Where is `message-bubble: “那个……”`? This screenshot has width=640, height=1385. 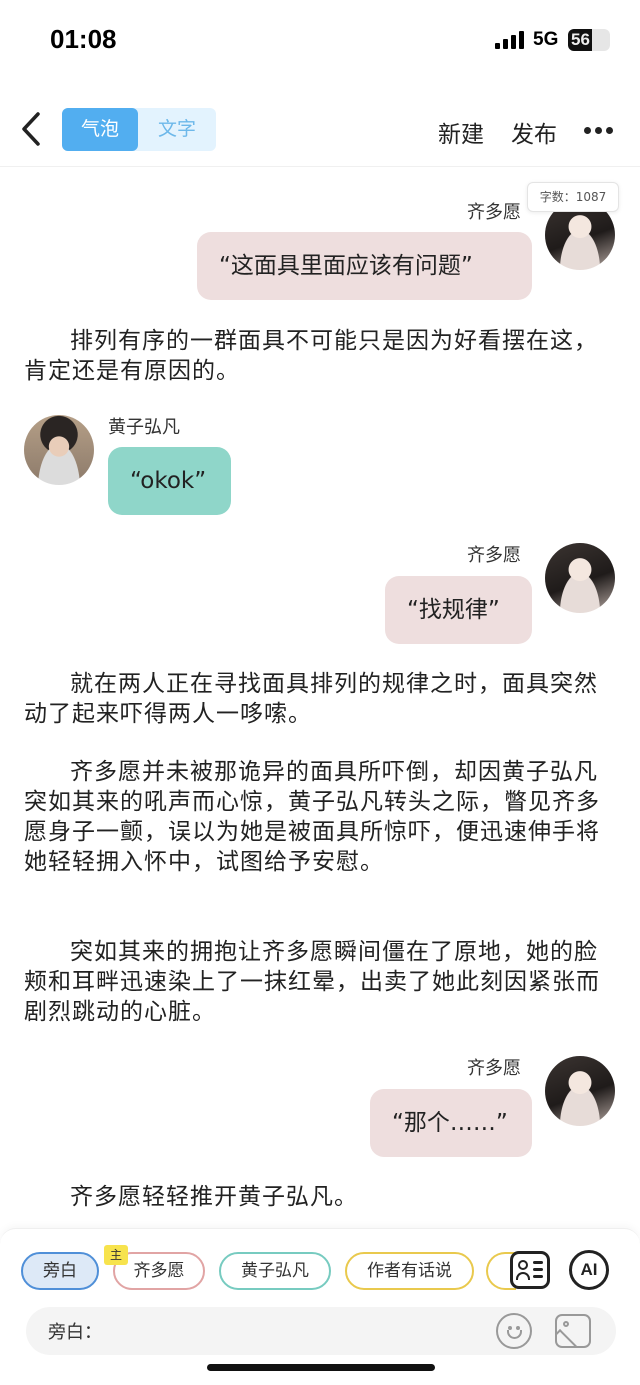 message-bubble: “那个……” is located at coordinates (451, 1123).